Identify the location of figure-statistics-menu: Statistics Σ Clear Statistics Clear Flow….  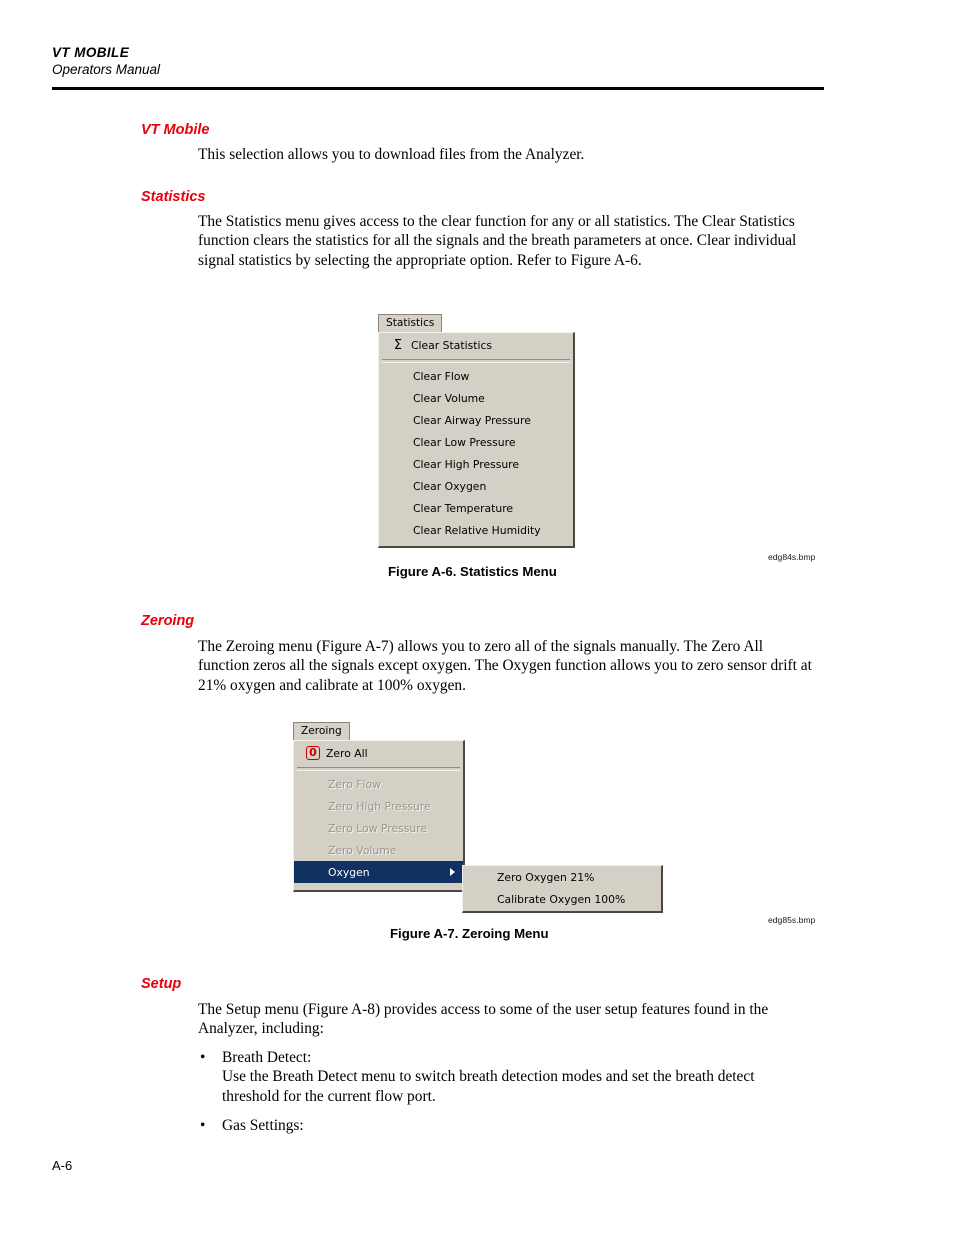
(478, 434).